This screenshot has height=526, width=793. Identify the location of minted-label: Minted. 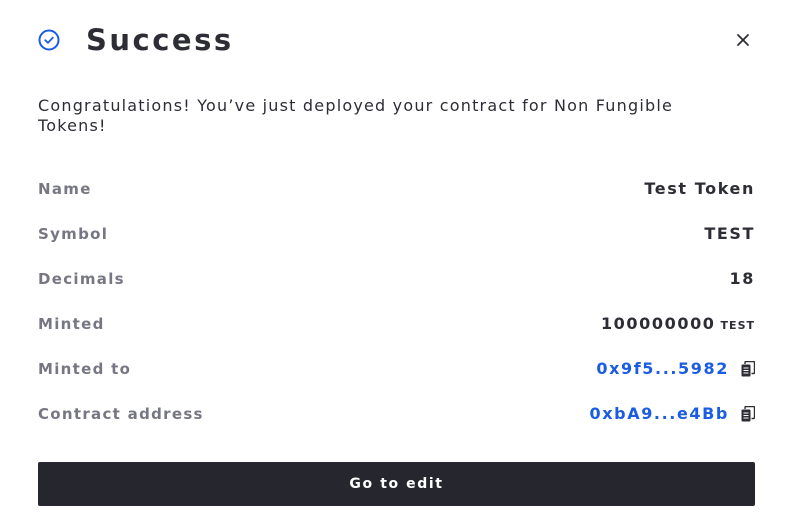
(71, 323).